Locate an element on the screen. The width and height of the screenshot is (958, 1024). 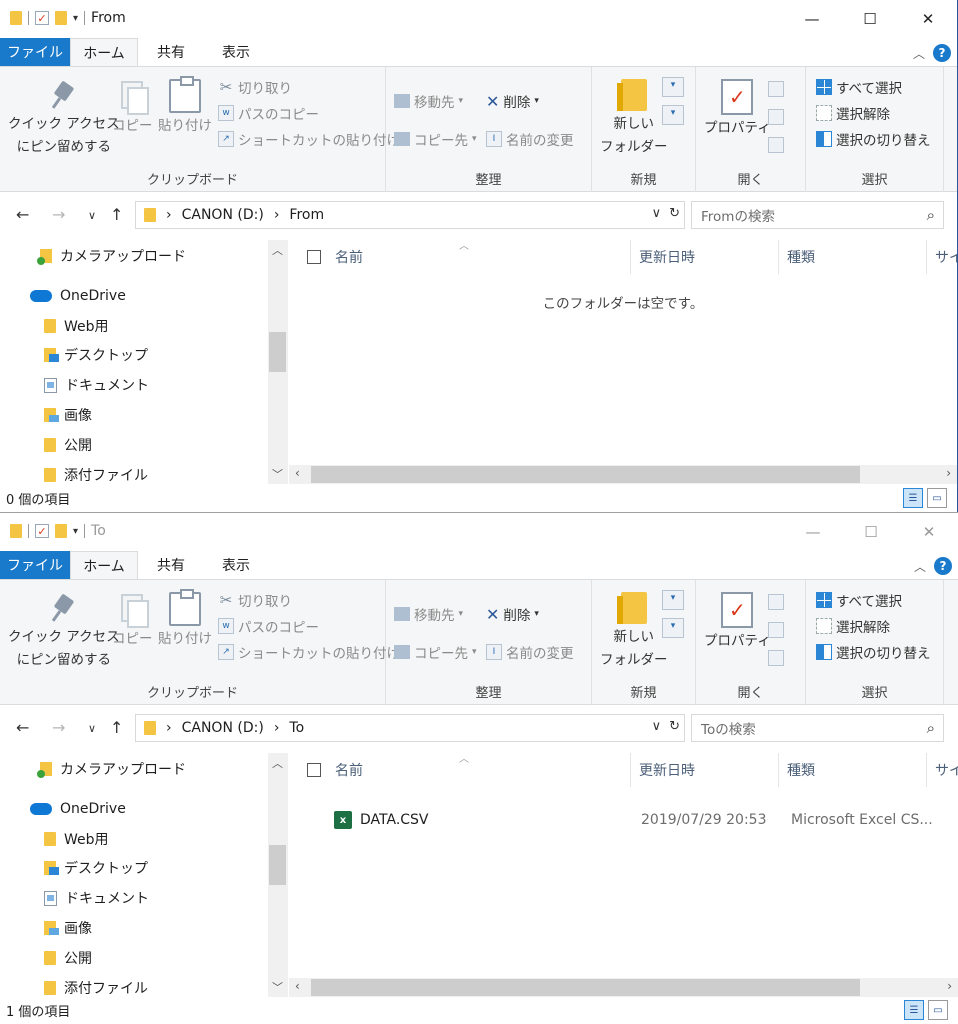
column-name: 名前 is located at coordinates (465, 770).